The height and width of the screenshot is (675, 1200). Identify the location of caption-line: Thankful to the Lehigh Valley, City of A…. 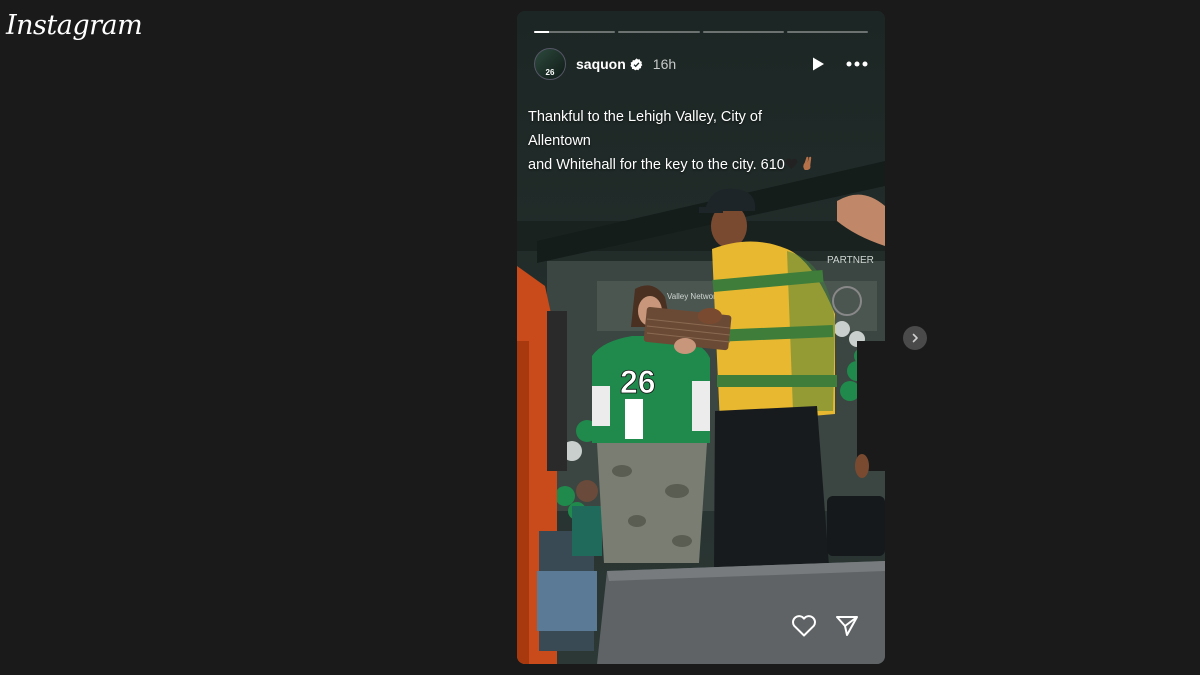
(645, 129).